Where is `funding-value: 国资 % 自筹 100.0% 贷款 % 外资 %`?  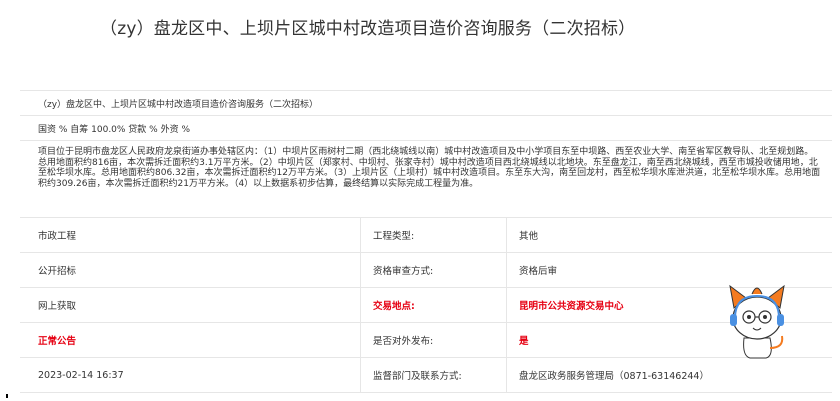 funding-value: 国资 % 自筹 100.0% 贷款 % 外资 % is located at coordinates (114, 129).